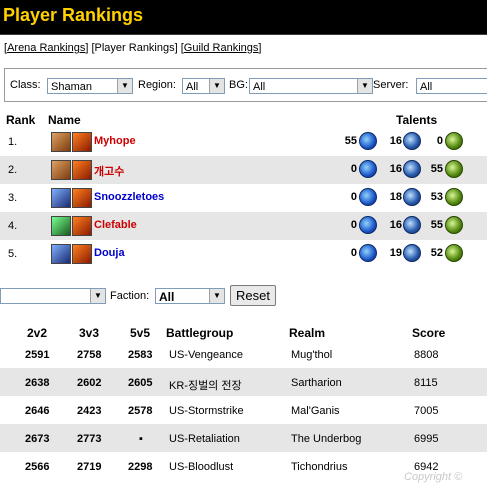 The image size is (487, 487). I want to click on bg-label: BG:, so click(238, 85).